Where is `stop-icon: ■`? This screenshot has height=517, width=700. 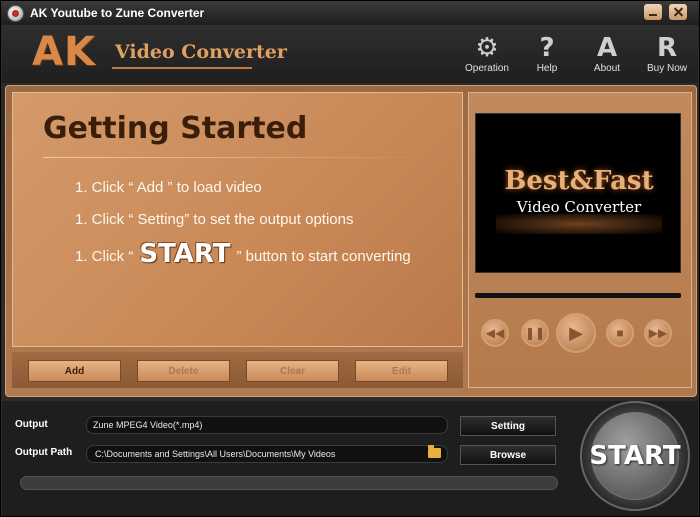
stop-icon: ■ is located at coordinates (620, 333).